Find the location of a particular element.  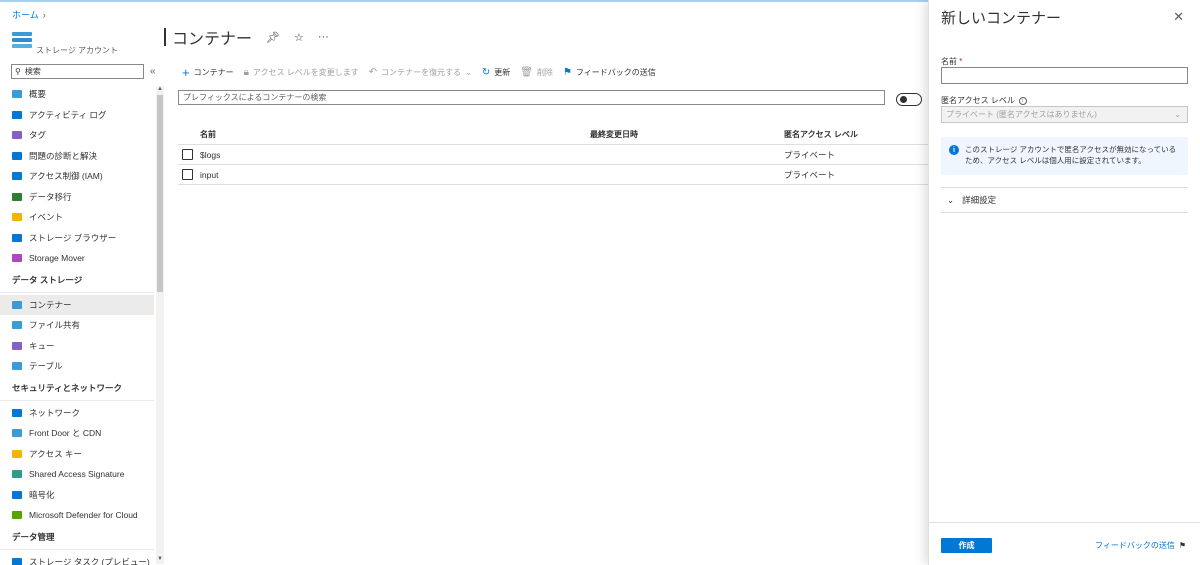

scroll-thumb is located at coordinates (160, 193).